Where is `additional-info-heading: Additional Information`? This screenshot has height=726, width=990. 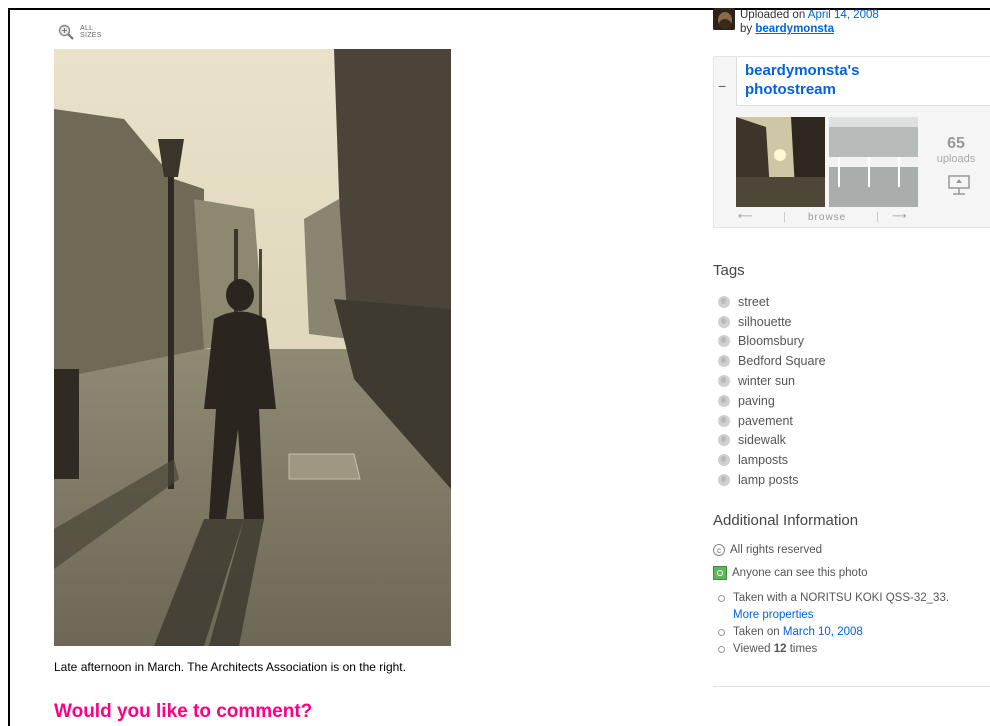
additional-info-heading: Additional Information is located at coordinates (786, 520).